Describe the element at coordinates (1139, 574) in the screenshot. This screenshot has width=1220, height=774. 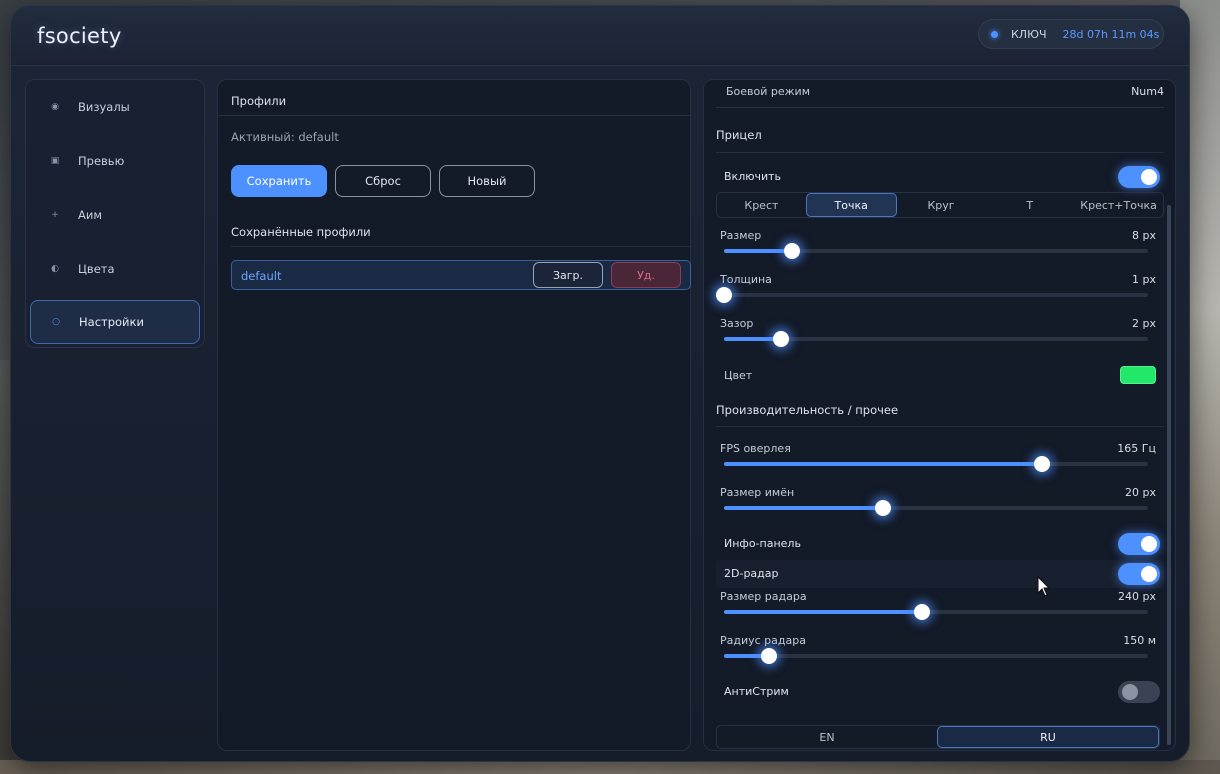
I see `radar-2d-toggle` at that location.